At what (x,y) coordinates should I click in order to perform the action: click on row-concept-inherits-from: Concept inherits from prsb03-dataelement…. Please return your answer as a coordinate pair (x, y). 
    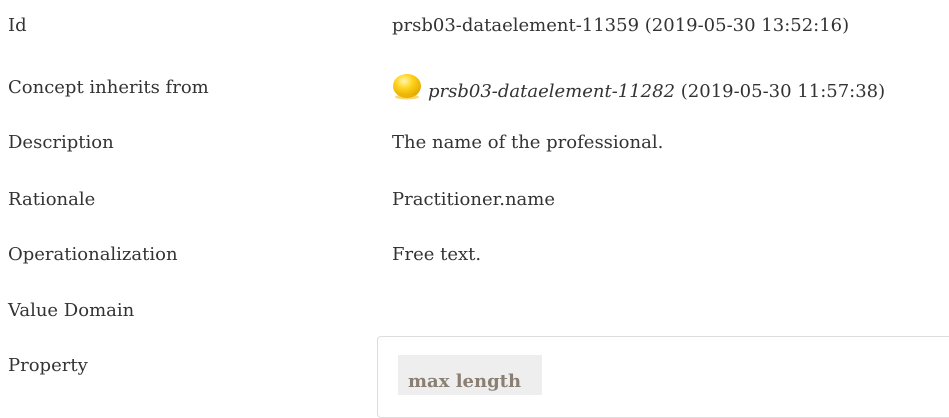
    Looking at the image, I should click on (474, 88).